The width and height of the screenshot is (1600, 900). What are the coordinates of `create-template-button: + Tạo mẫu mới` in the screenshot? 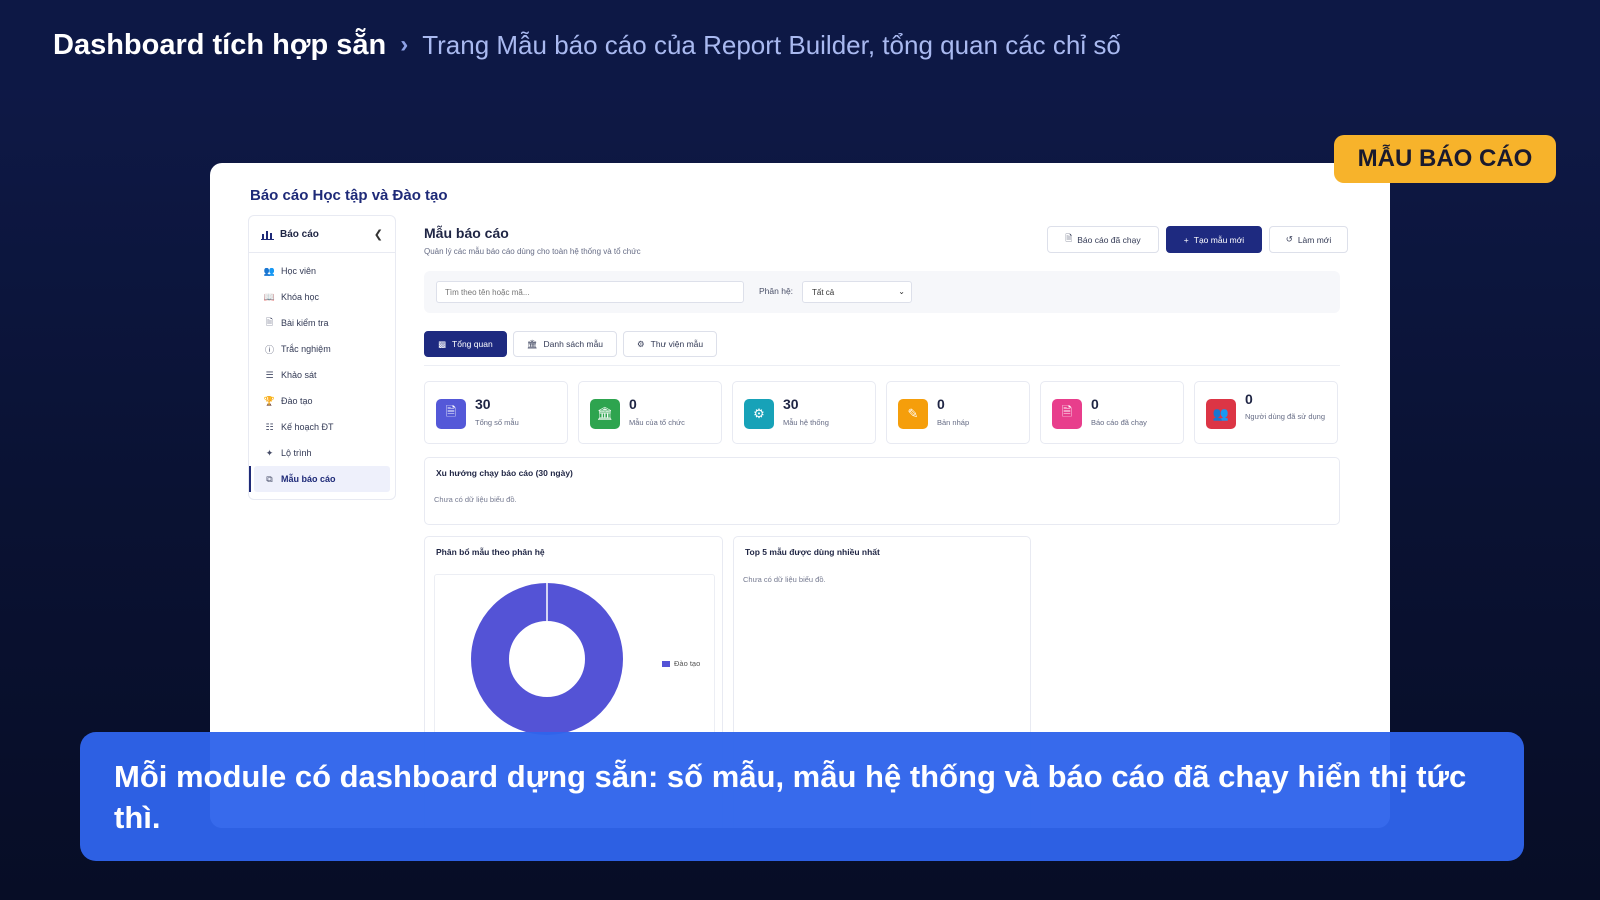 It's located at (1214, 239).